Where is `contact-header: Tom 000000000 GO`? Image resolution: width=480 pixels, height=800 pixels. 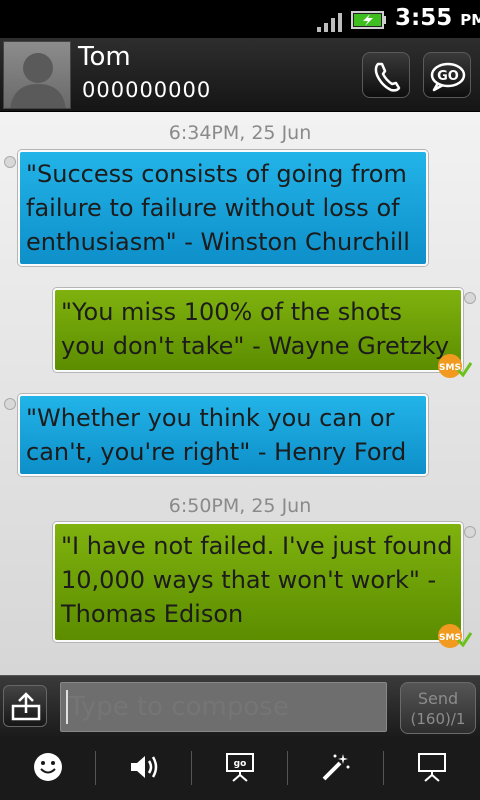 contact-header: Tom 000000000 GO is located at coordinates (240, 75).